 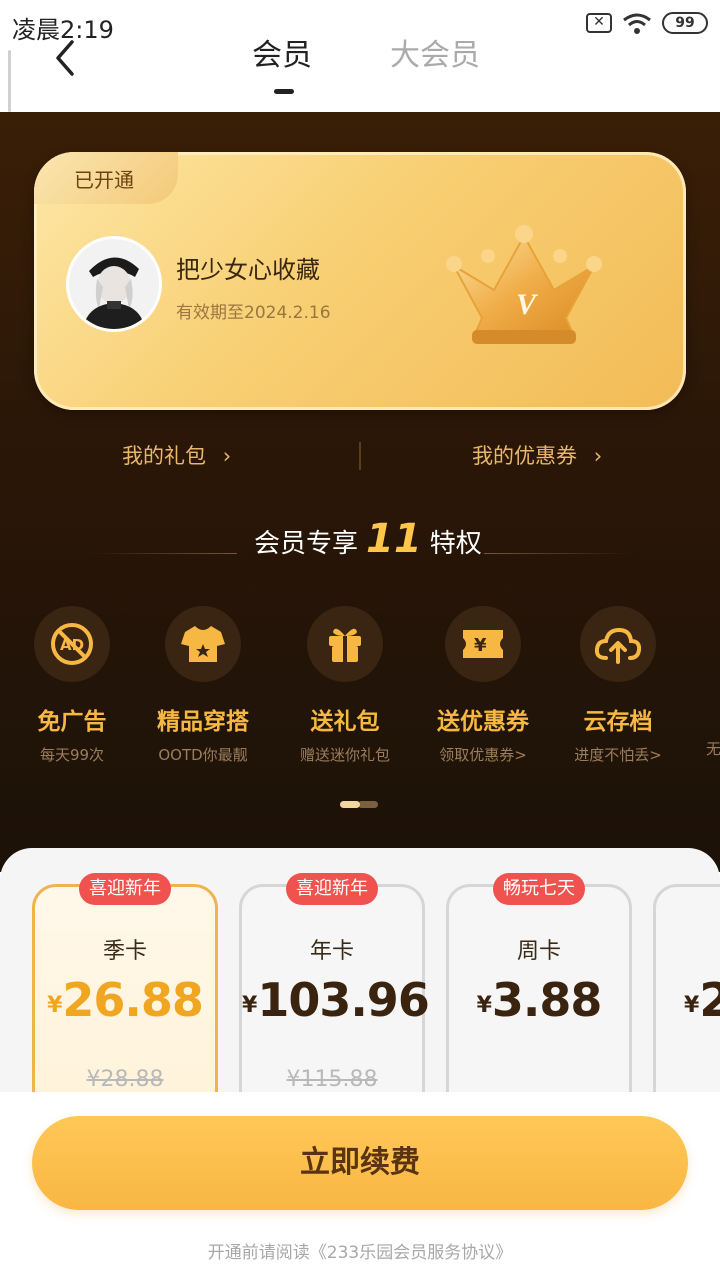 I want to click on svg-text: V, so click(x=527, y=304).